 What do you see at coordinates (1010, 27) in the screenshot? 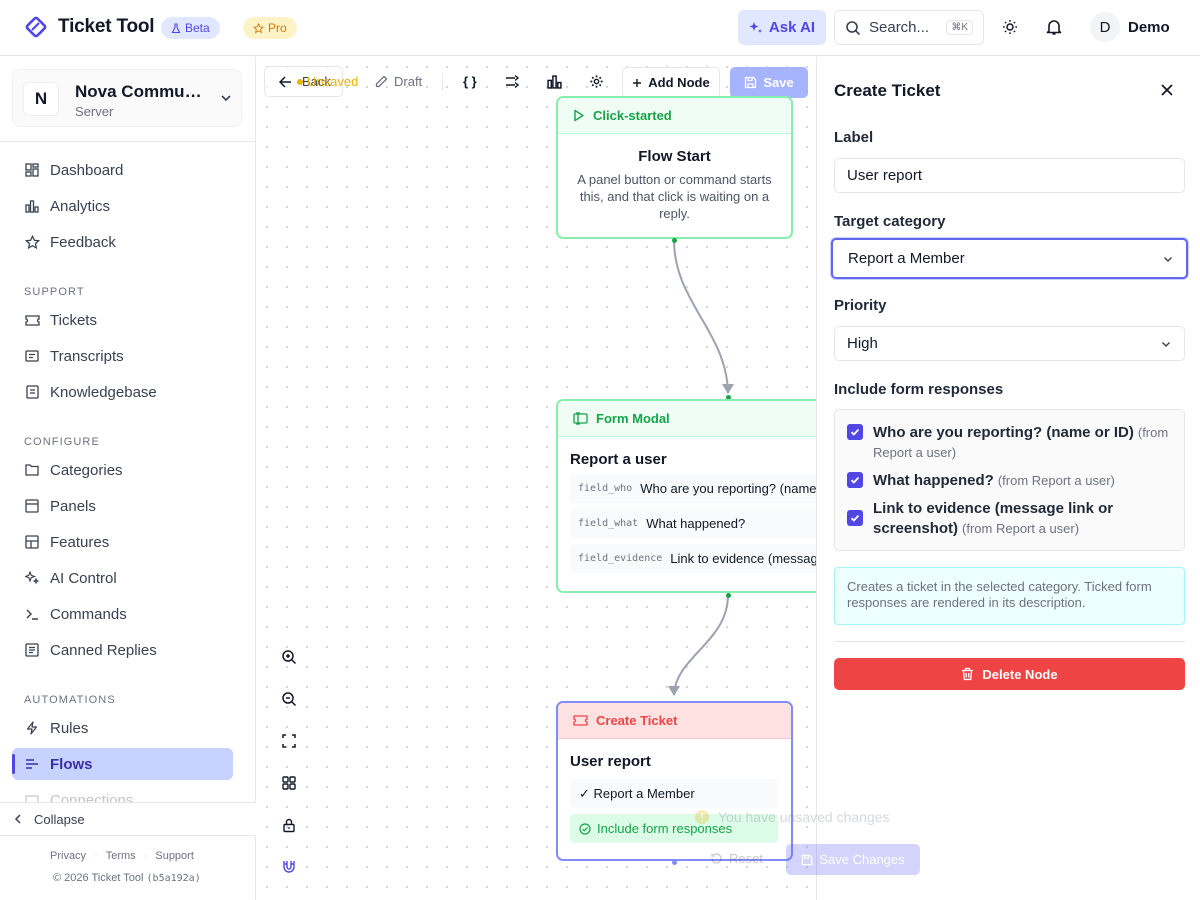
I see `theme-toggle-sun-icon` at bounding box center [1010, 27].